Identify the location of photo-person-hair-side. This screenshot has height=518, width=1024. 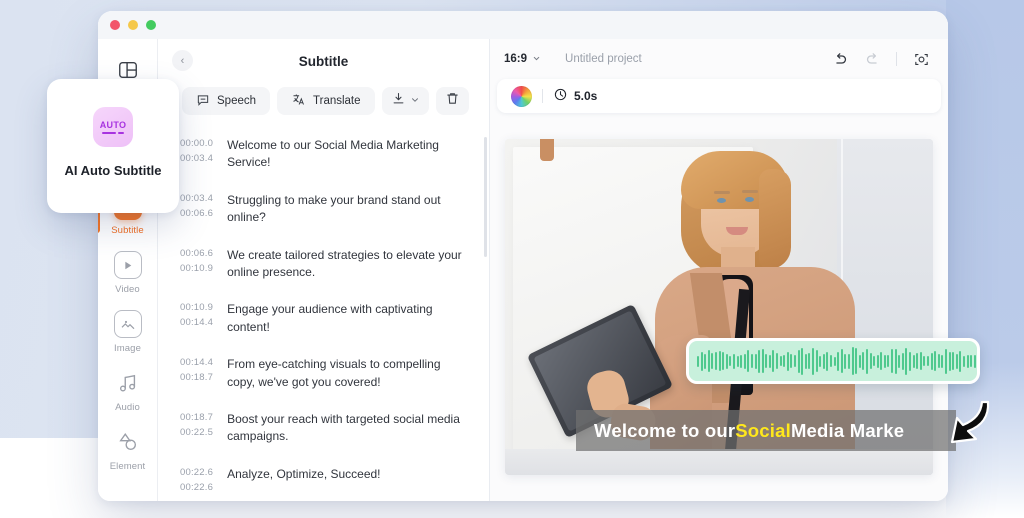
(775, 219).